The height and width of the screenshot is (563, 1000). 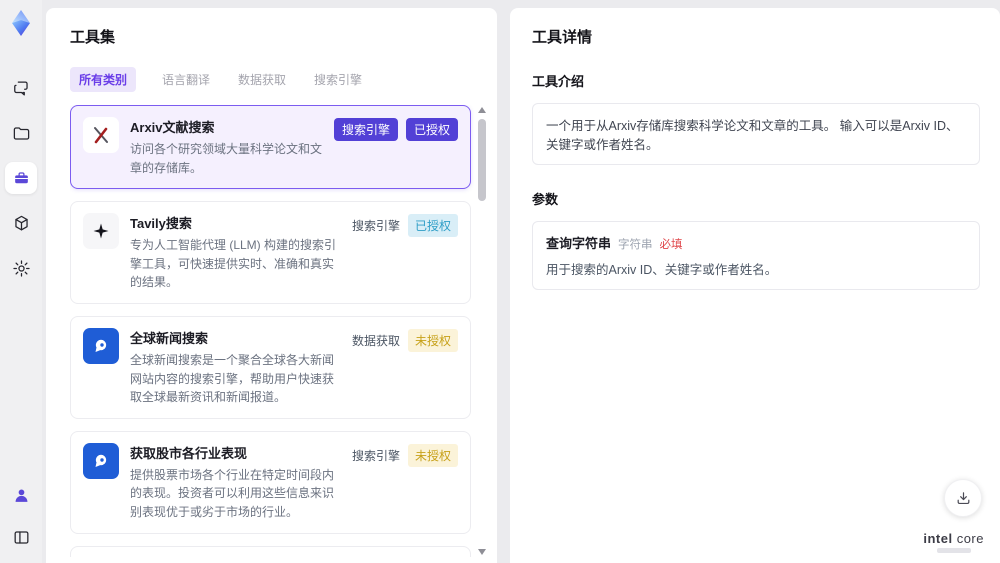 I want to click on cube-icon, so click(x=21, y=223).